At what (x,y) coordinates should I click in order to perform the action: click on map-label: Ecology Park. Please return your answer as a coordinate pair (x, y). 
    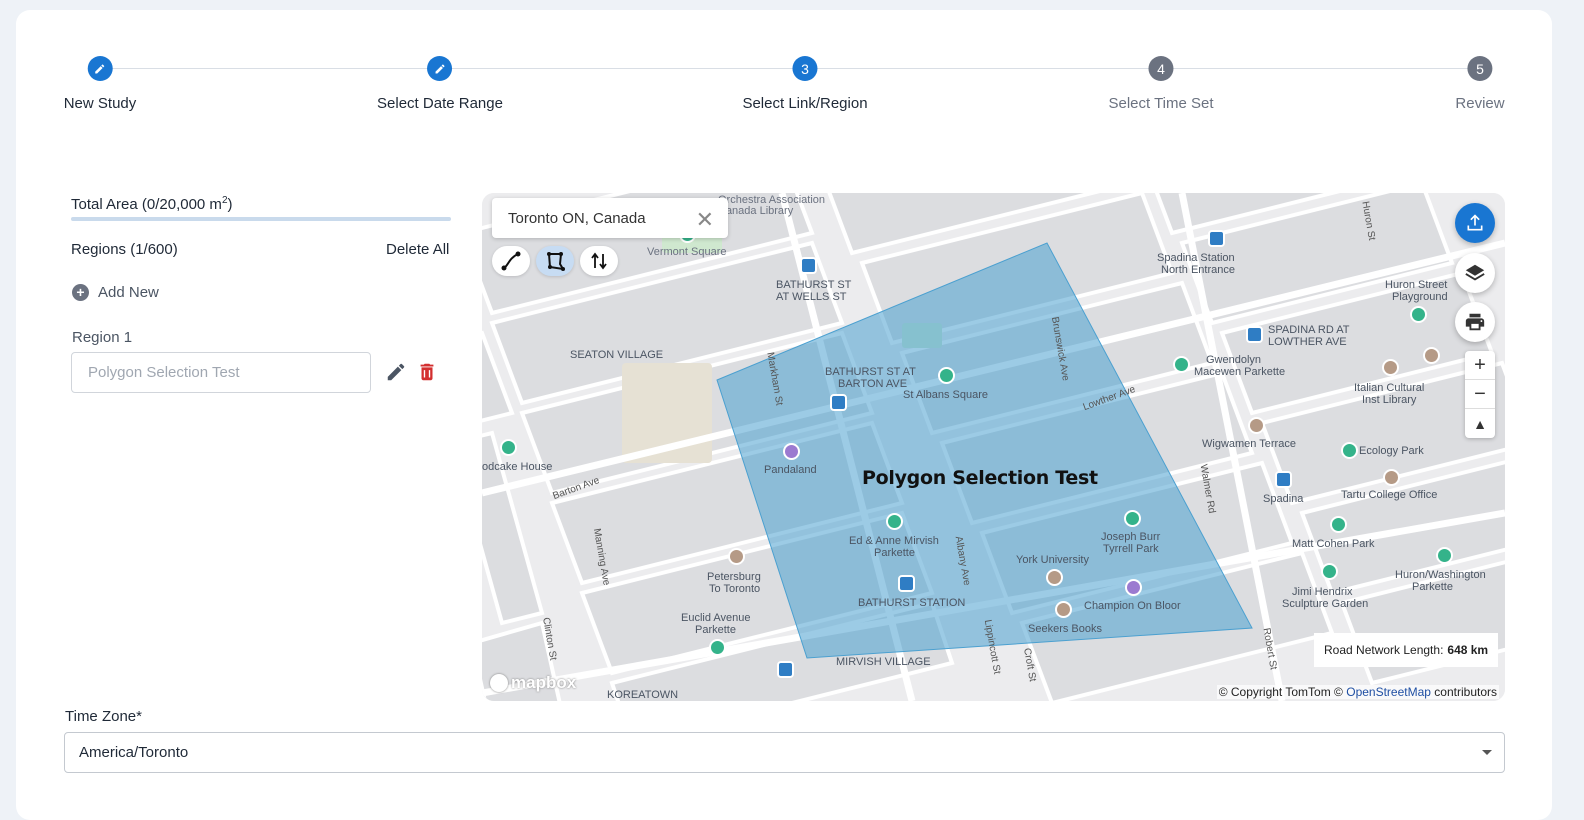
    Looking at the image, I should click on (1391, 451).